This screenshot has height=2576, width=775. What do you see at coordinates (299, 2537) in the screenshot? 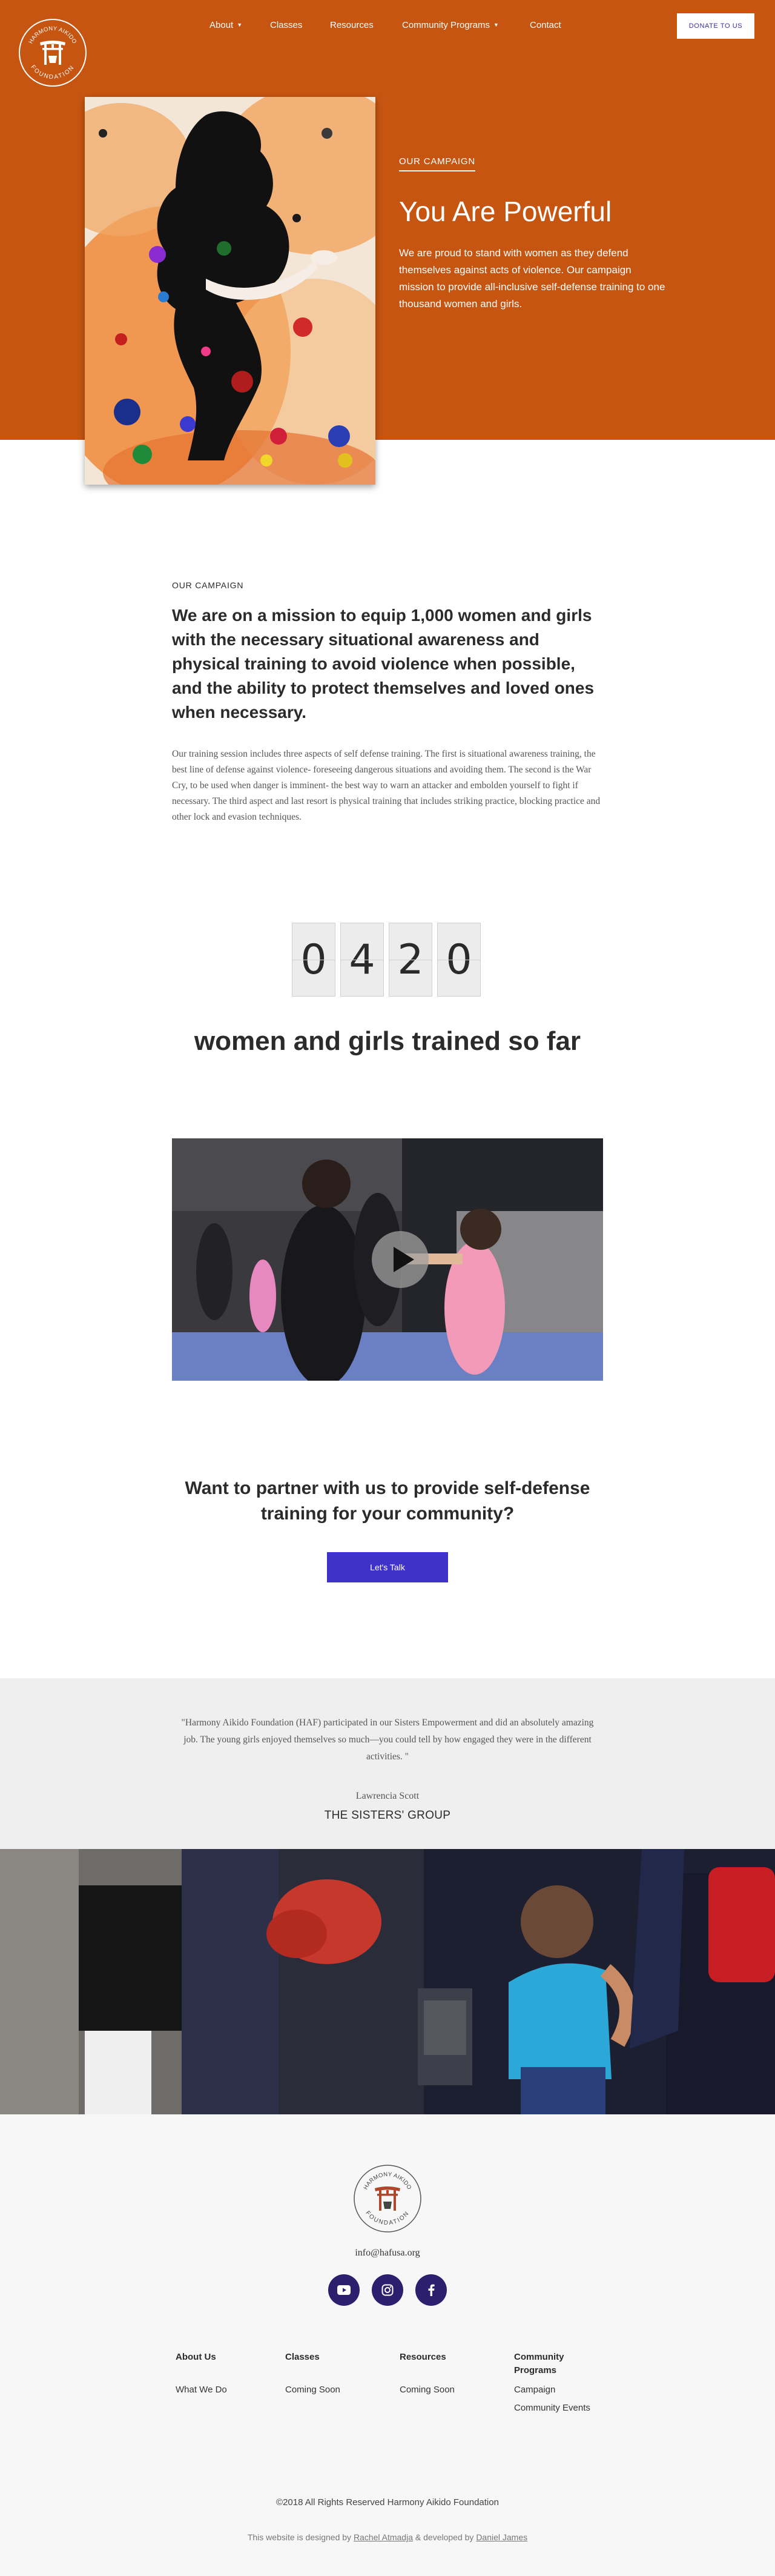
I see `credits-prefix: This website is designed by` at bounding box center [299, 2537].